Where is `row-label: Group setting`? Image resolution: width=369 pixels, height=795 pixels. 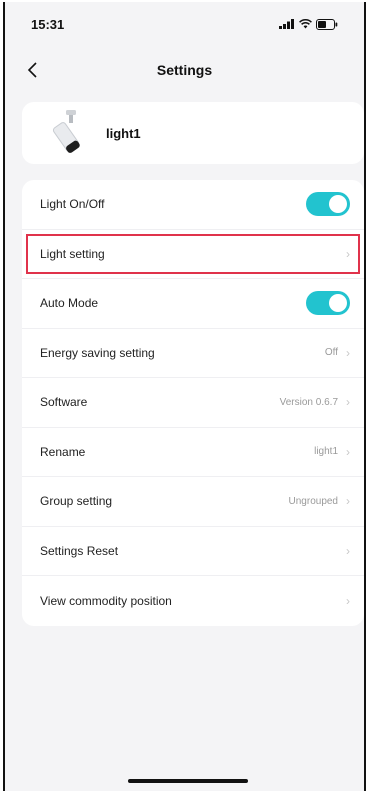 row-label: Group setting is located at coordinates (76, 501).